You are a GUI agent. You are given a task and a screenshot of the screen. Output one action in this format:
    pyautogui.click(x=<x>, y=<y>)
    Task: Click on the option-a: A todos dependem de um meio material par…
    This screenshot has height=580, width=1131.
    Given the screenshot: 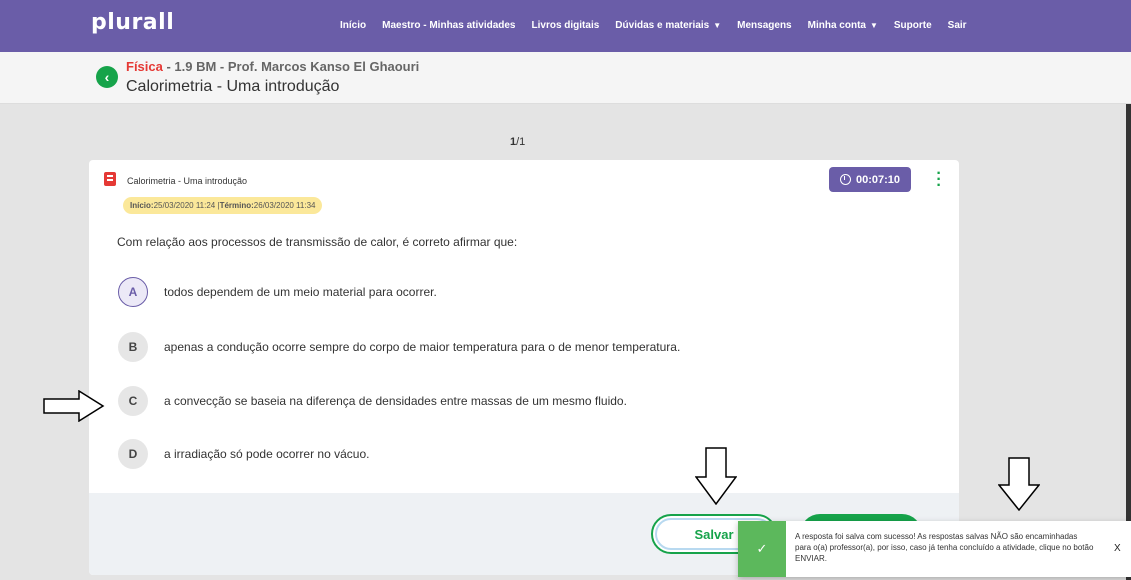 What is the action you would take?
    pyautogui.click(x=277, y=292)
    